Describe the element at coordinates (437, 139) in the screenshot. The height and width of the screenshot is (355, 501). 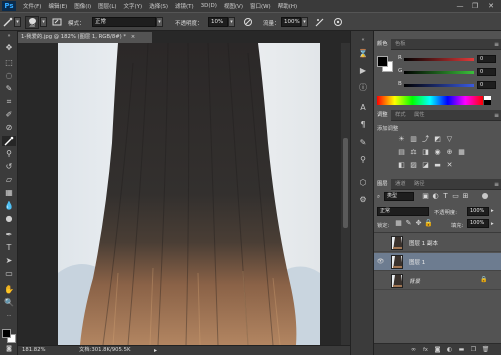
I see `exposure-icon: ◩` at that location.